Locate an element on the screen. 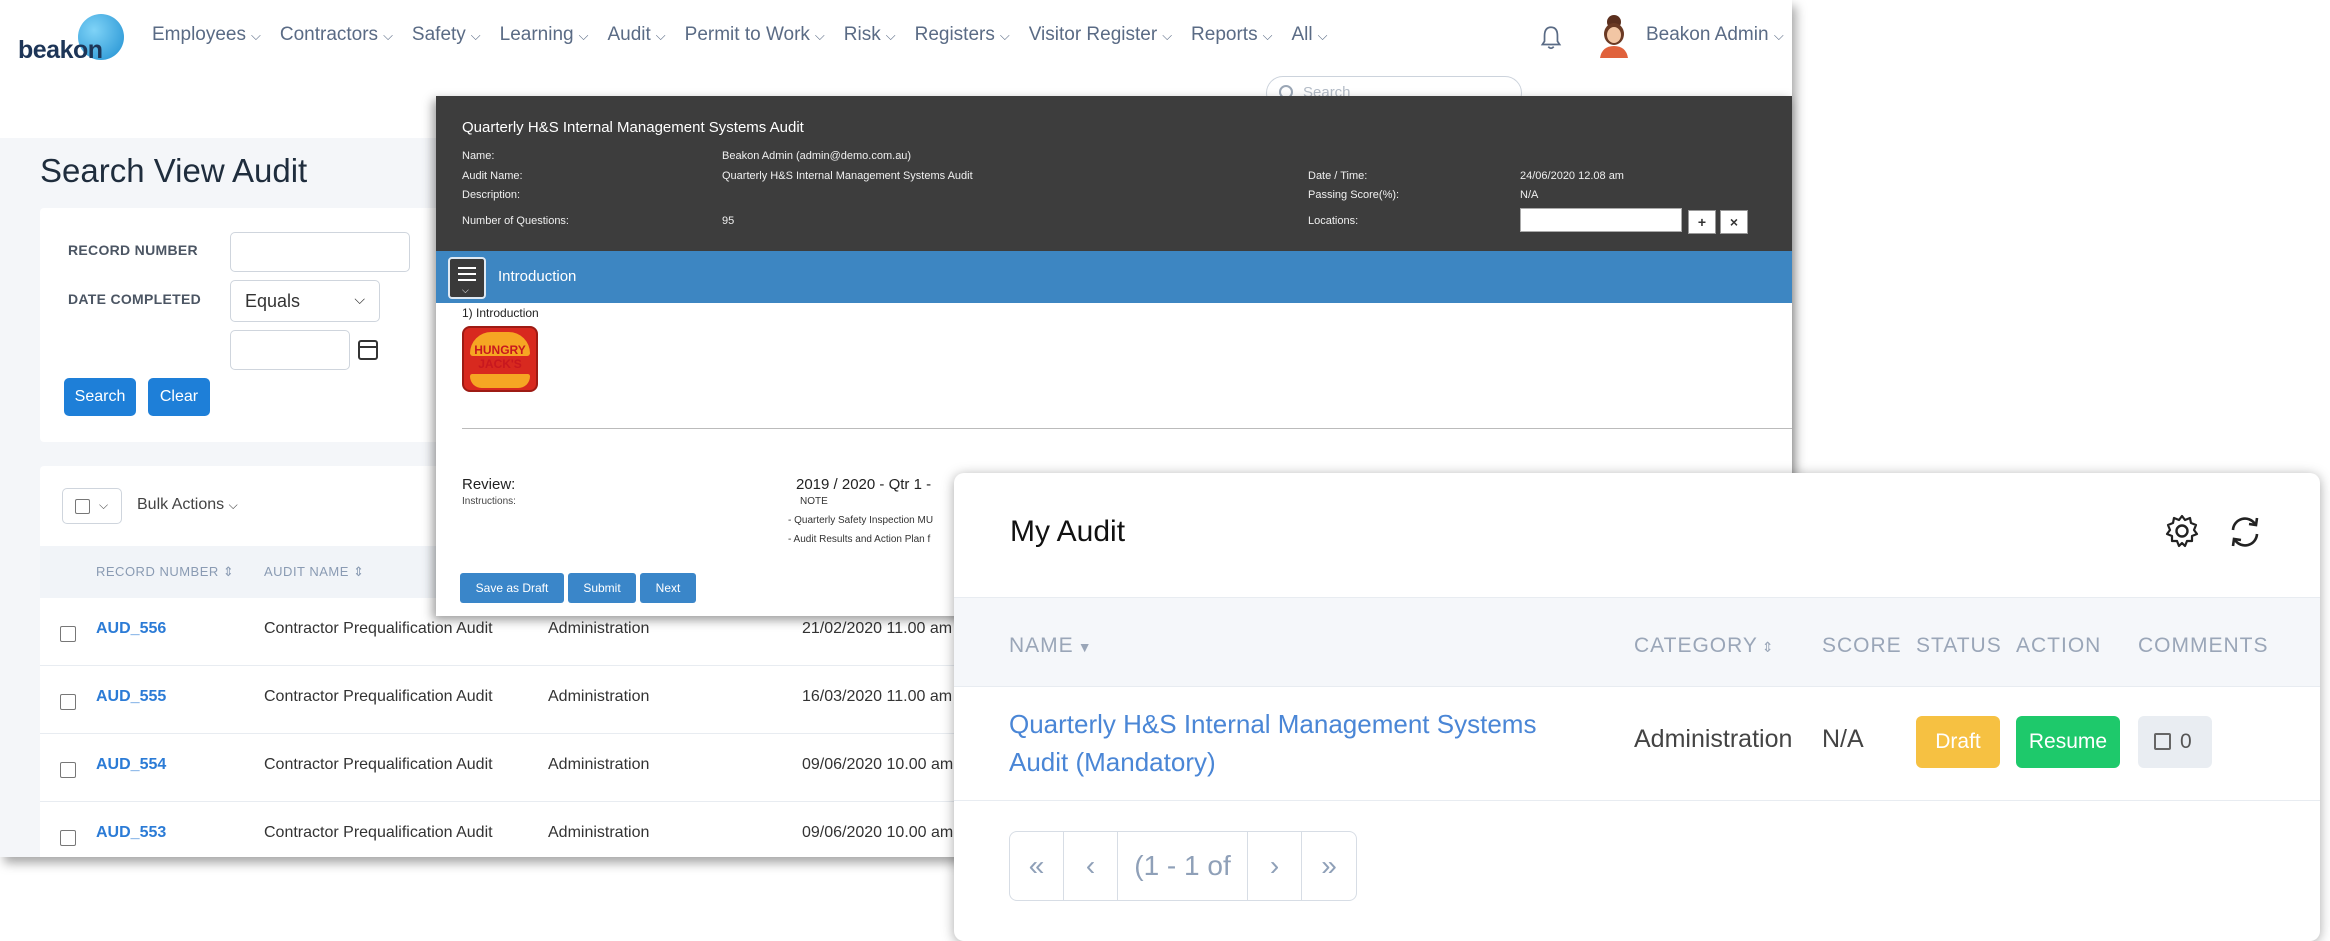  page-info: (1 - 1 of 1) is located at coordinates (1183, 866).